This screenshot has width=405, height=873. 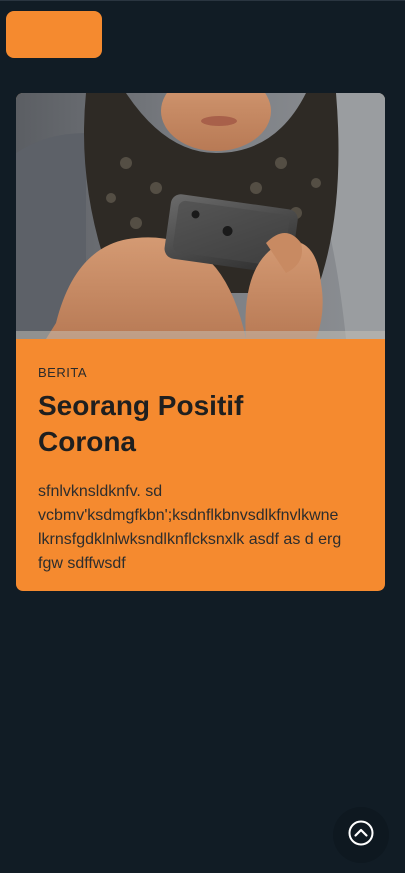 I want to click on menu-button, so click(x=54, y=34).